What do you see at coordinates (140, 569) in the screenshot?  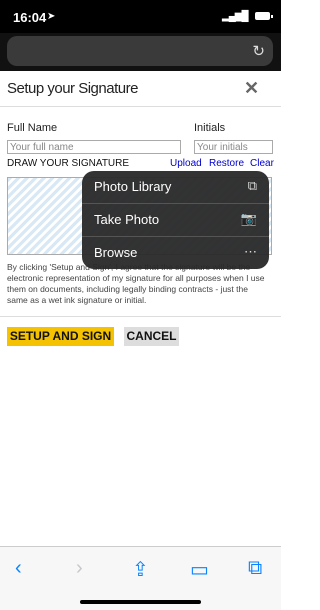 I see `share-icon: ⇪` at bounding box center [140, 569].